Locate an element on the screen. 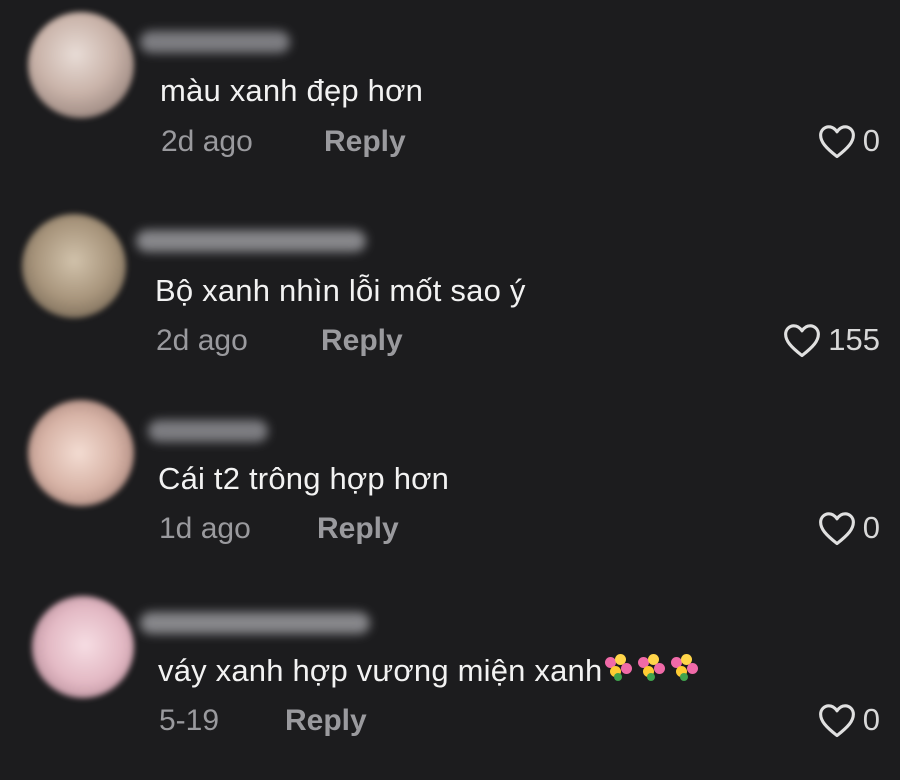 The image size is (900, 780). comment-text: Bộ xanh nhìn lỗi mốt sao ý is located at coordinates (340, 290).